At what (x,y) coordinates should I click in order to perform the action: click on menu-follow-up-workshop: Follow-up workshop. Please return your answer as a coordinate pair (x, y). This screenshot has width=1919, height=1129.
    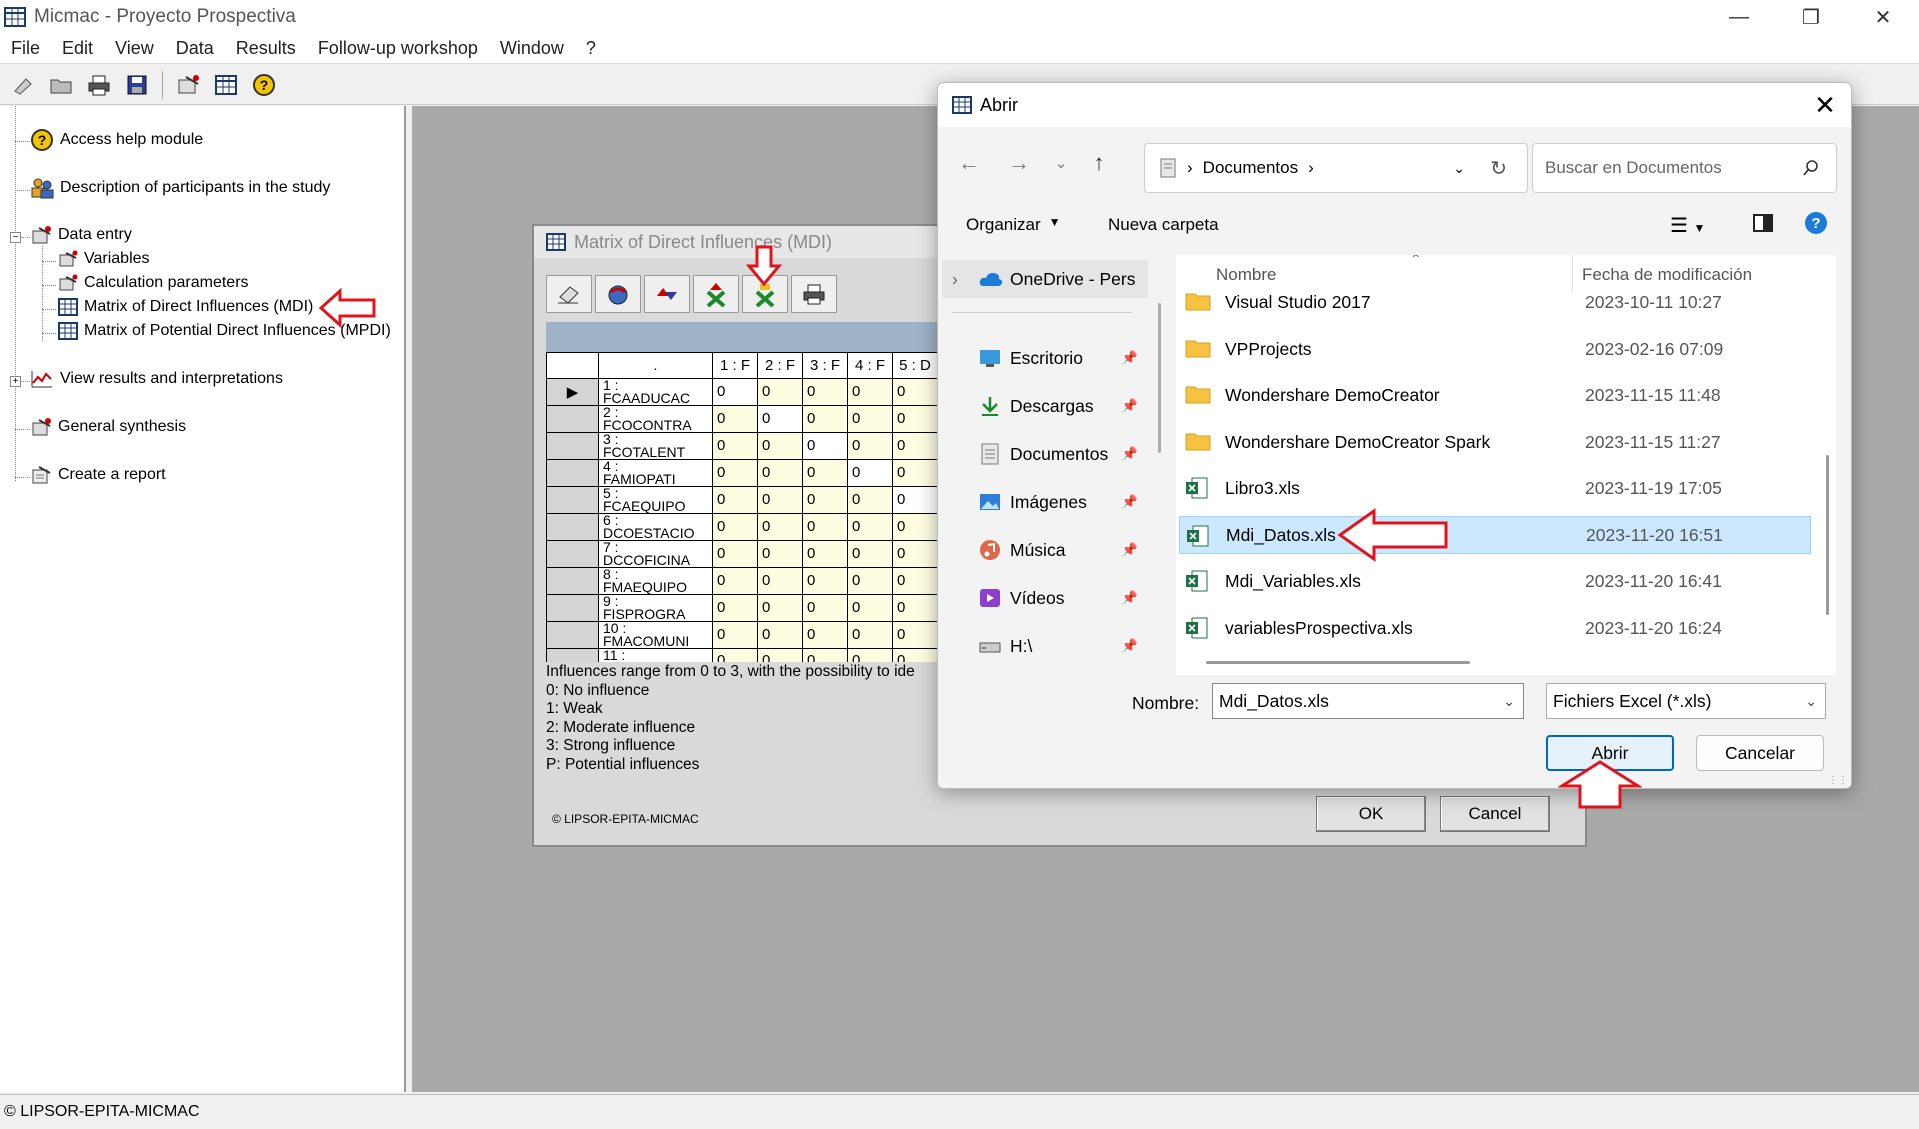
    Looking at the image, I should click on (398, 48).